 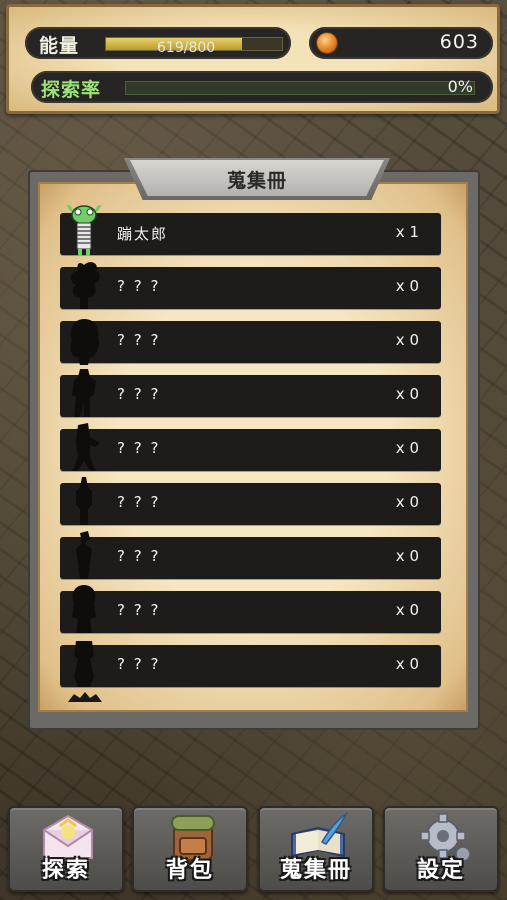 What do you see at coordinates (71, 90) in the screenshot?
I see `explore-rate-label: 探索率` at bounding box center [71, 90].